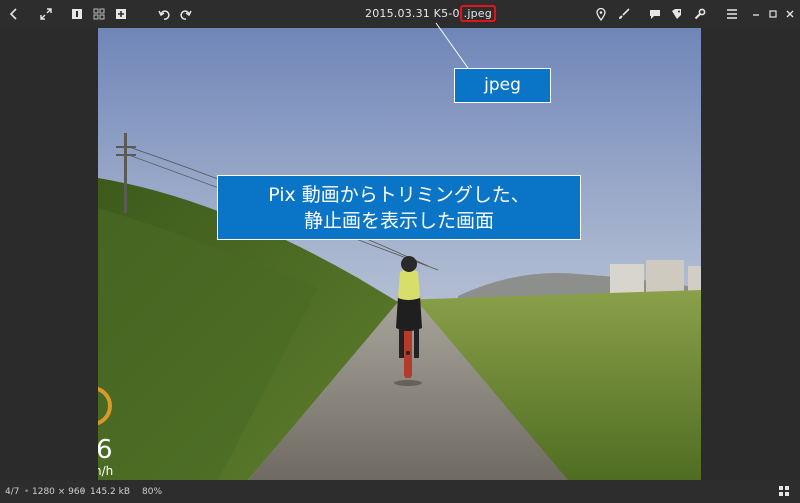  I want to click on description-callout: Pix 動画からトリミングした、 静止画を表示した画面, so click(399, 207).